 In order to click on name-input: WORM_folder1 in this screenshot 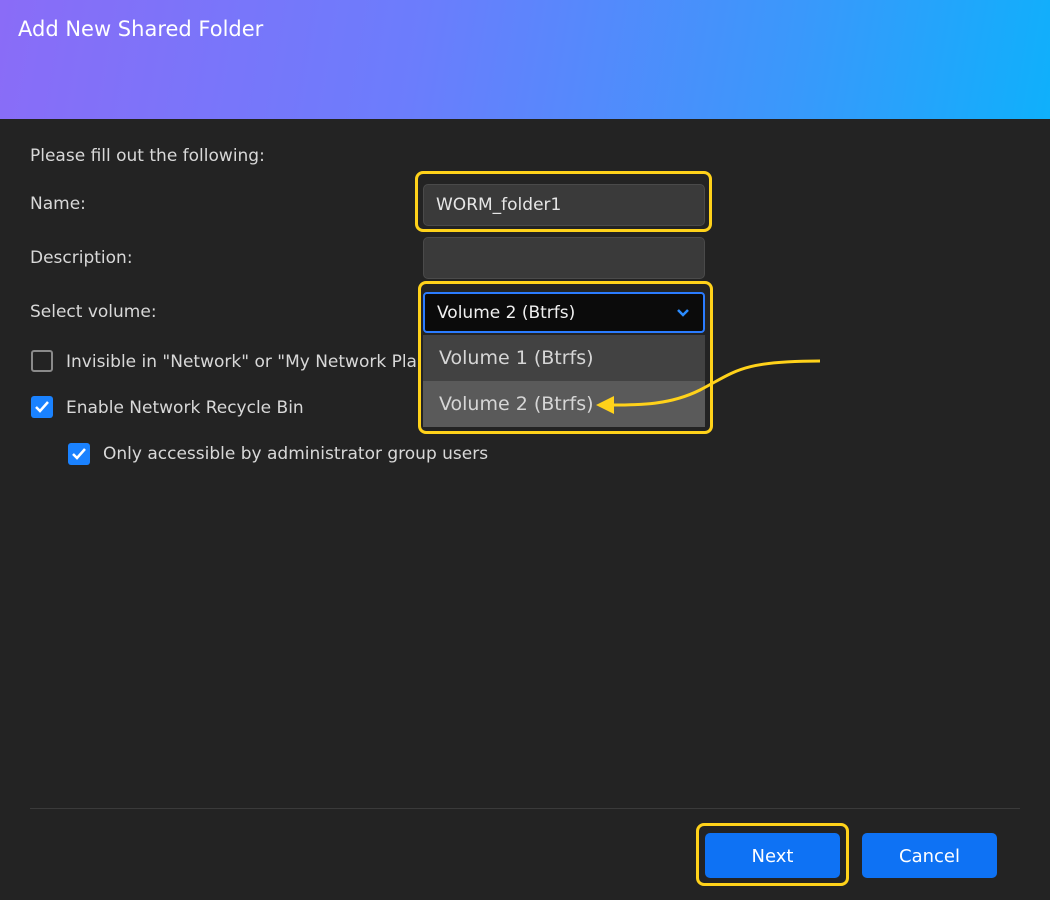, I will do `click(564, 205)`.